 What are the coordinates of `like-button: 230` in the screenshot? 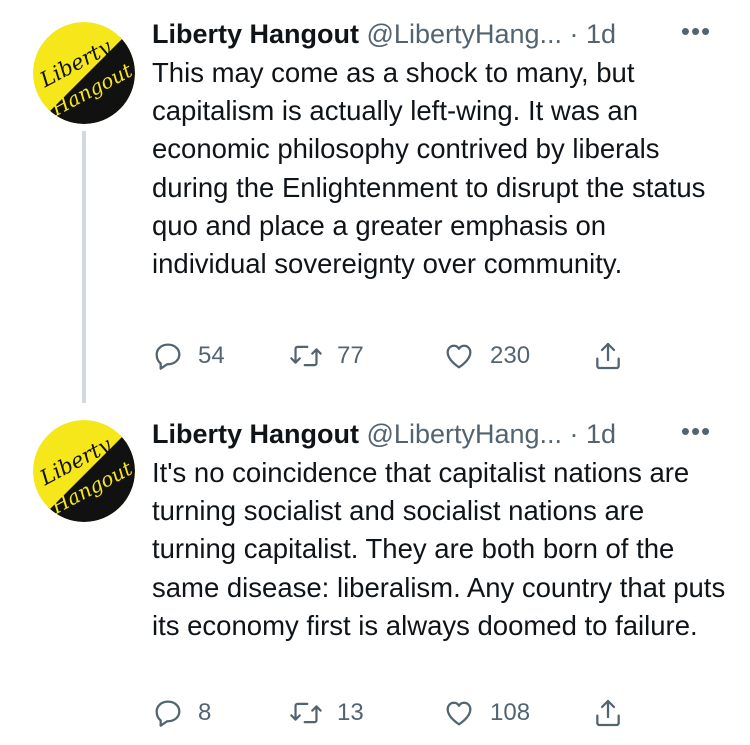 It's located at (486, 356).